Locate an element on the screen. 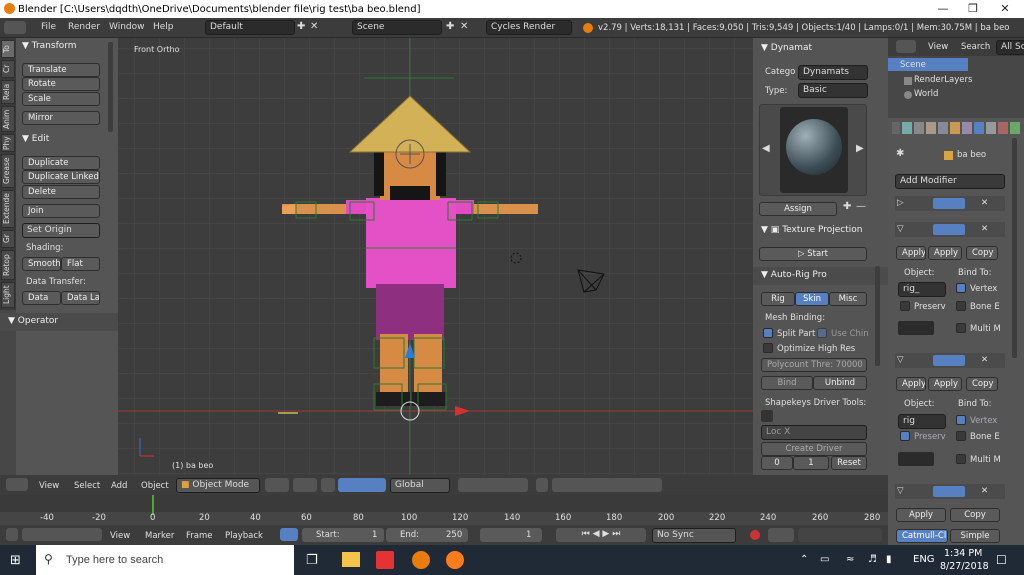  use-chin-checkbox is located at coordinates (822, 333).